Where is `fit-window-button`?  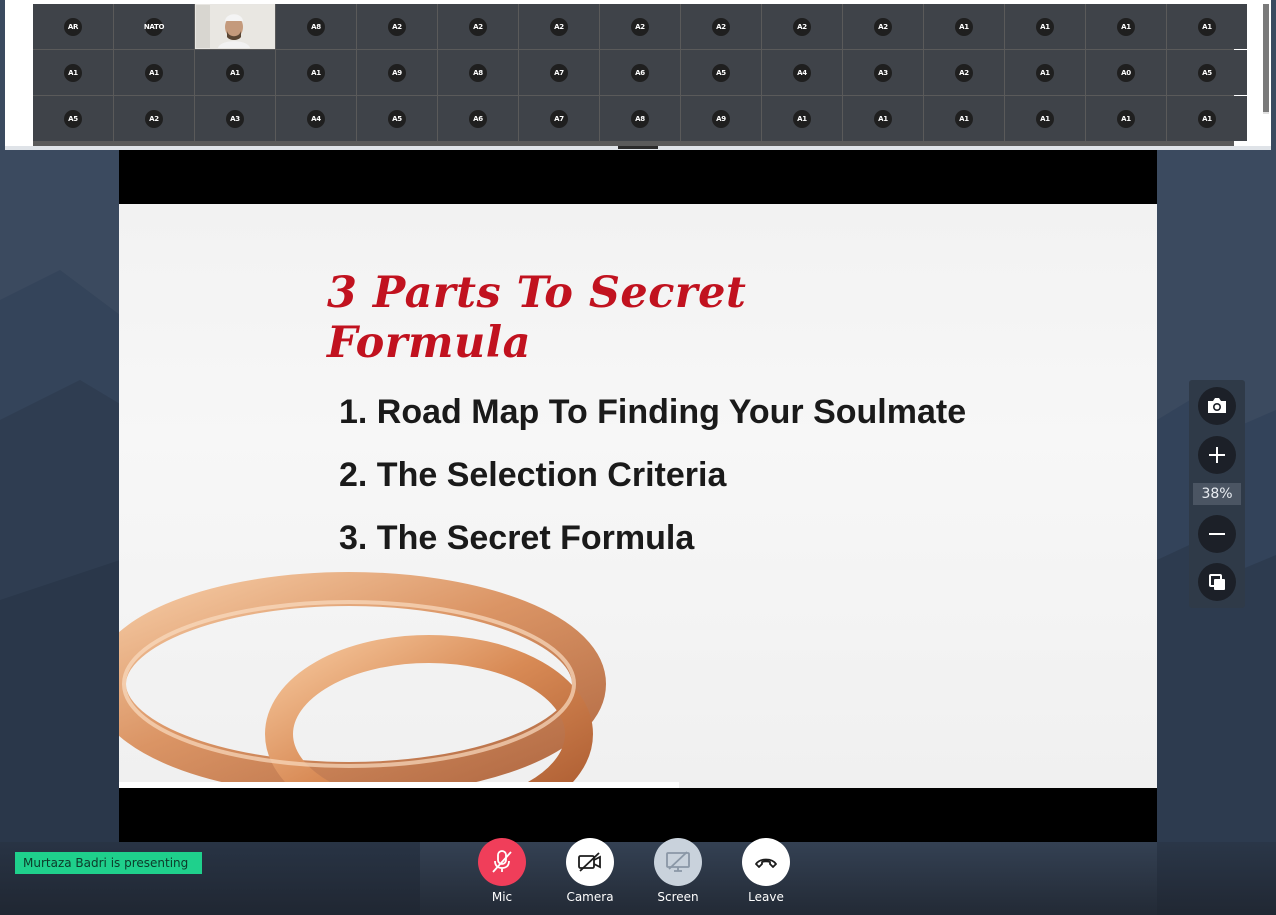 fit-window-button is located at coordinates (1217, 582).